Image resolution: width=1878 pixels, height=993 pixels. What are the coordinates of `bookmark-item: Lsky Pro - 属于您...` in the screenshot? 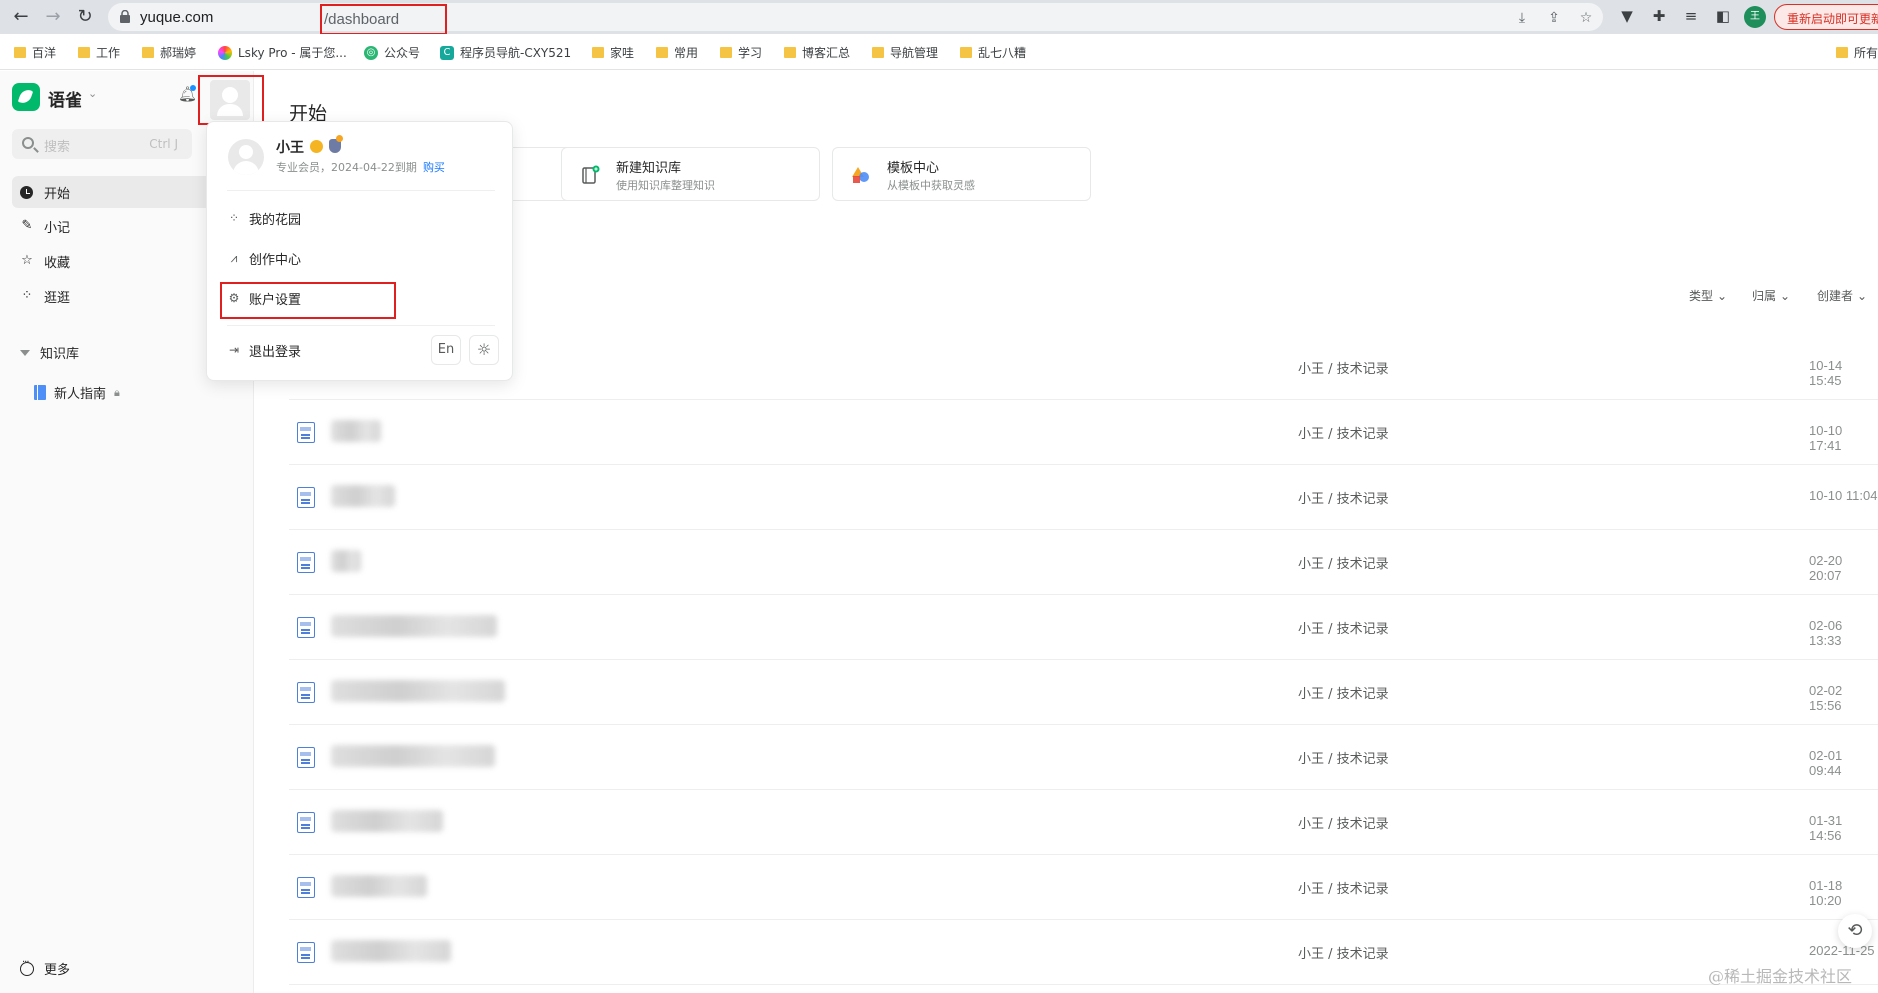 It's located at (282, 52).